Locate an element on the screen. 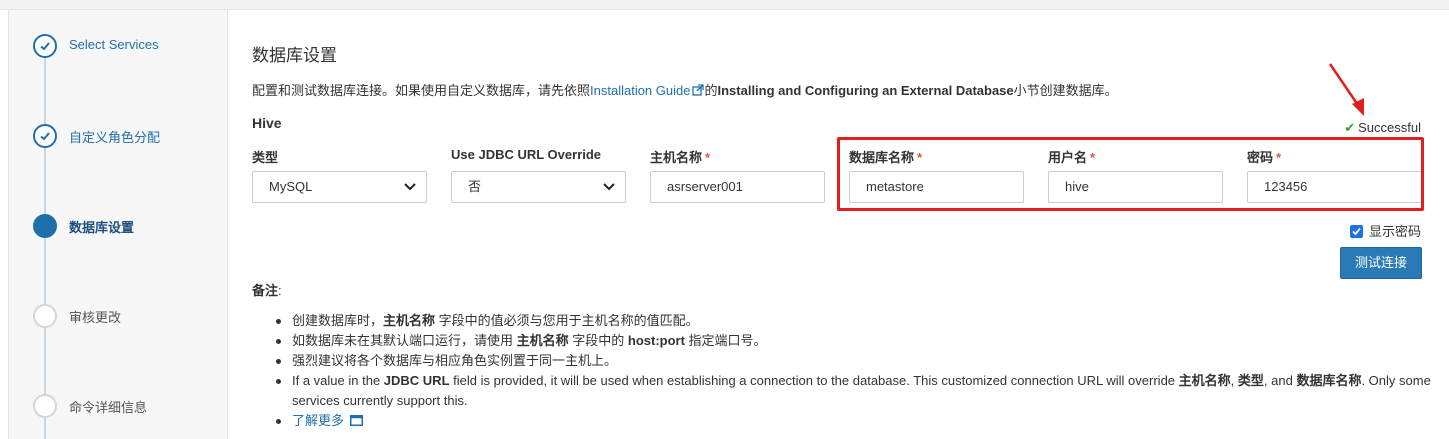  step-label: Select Services is located at coordinates (114, 44).